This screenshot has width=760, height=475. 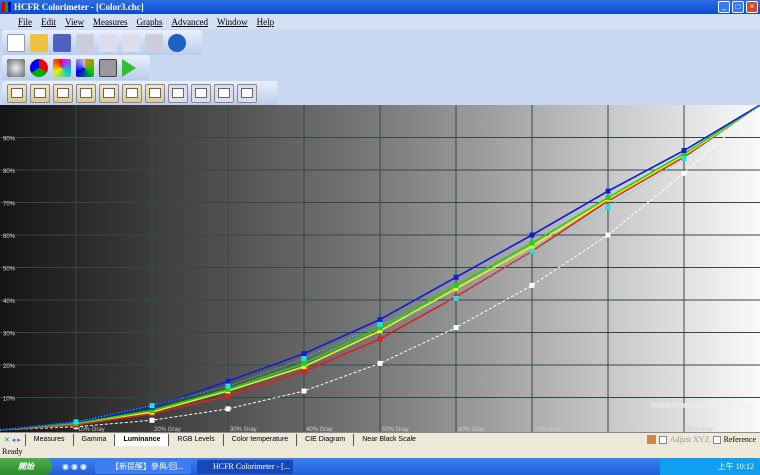 I want to click on tab-color-temperature: Color temperature, so click(x=259, y=439).